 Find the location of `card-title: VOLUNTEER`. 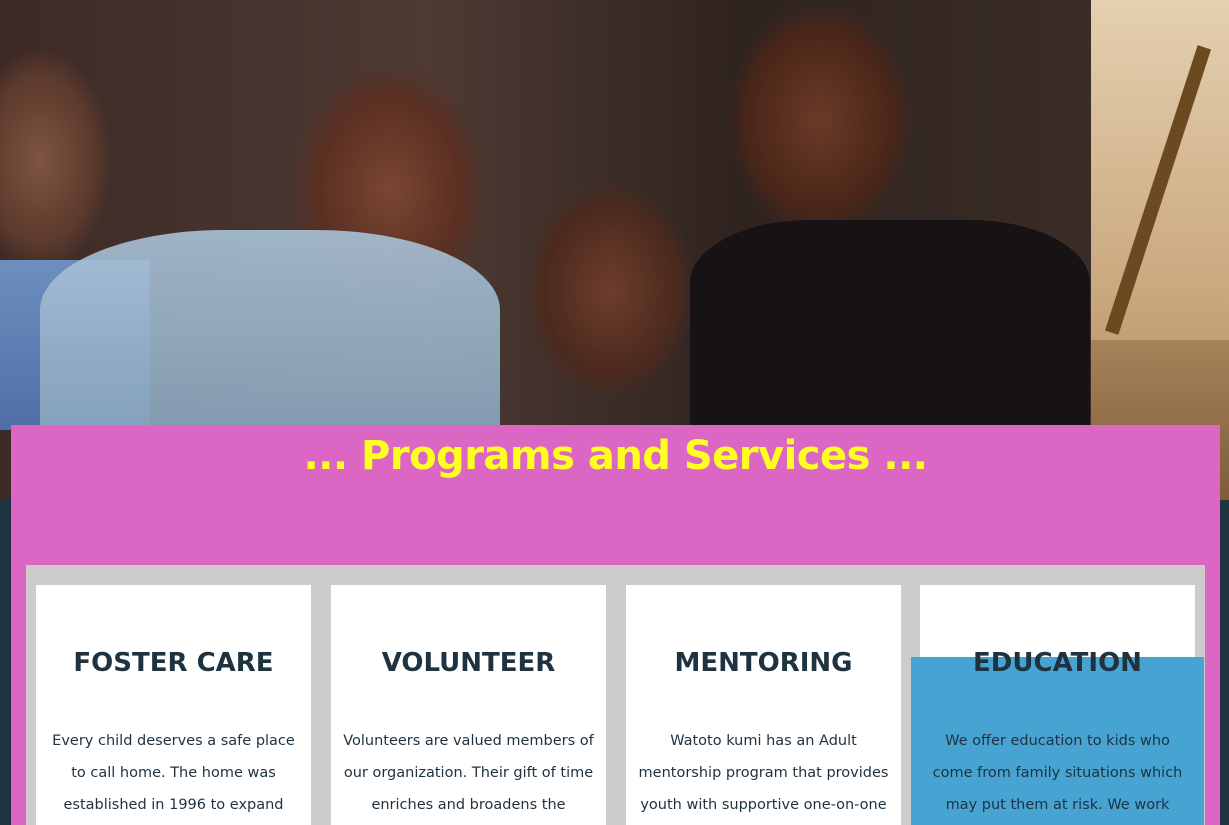

card-title: VOLUNTEER is located at coordinates (468, 663).